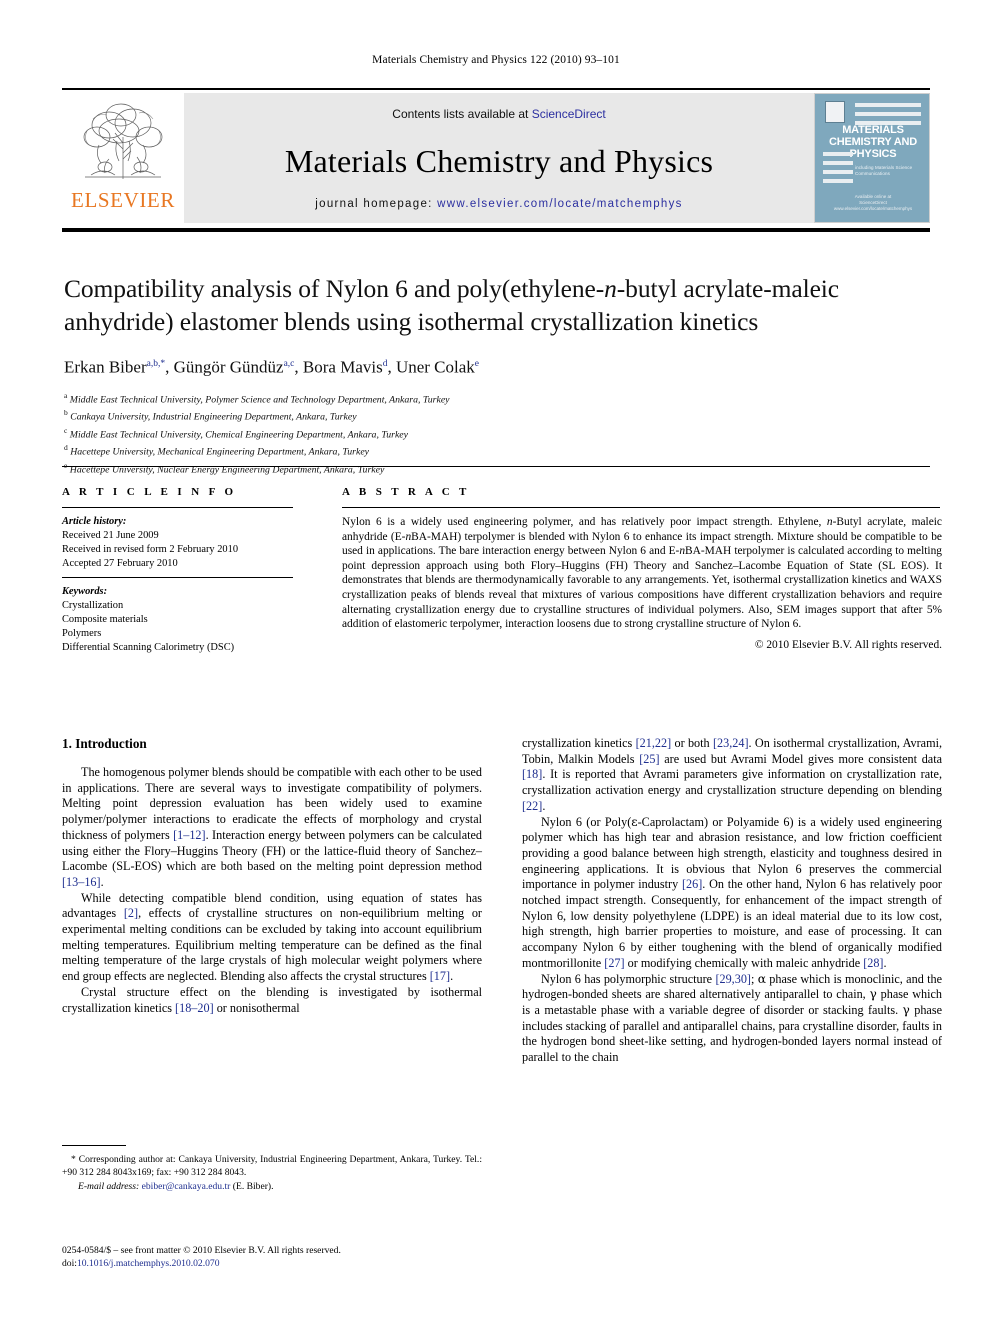 The image size is (992, 1323). What do you see at coordinates (94, 1145) in the screenshot?
I see `footnote-rule` at bounding box center [94, 1145].